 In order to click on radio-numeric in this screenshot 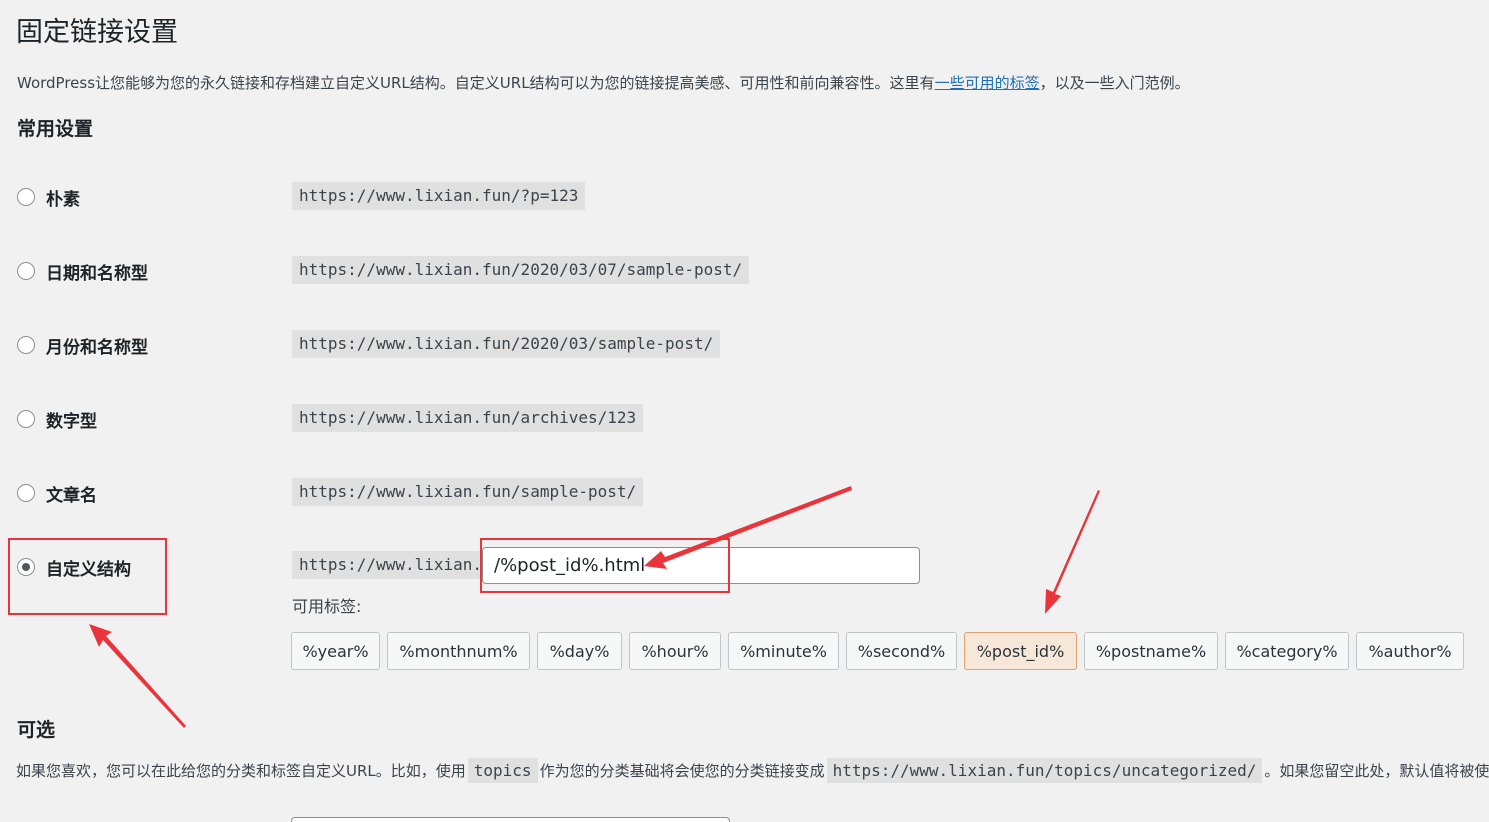, I will do `click(26, 419)`.